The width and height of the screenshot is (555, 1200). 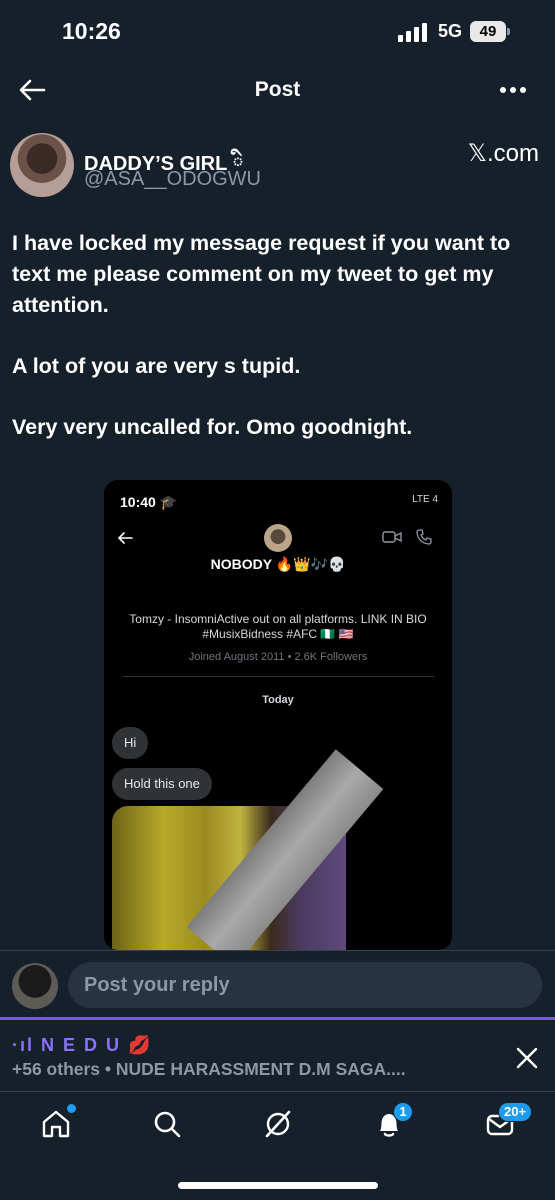 I want to click on media-status-time: 10:40 🎓, so click(x=149, y=502).